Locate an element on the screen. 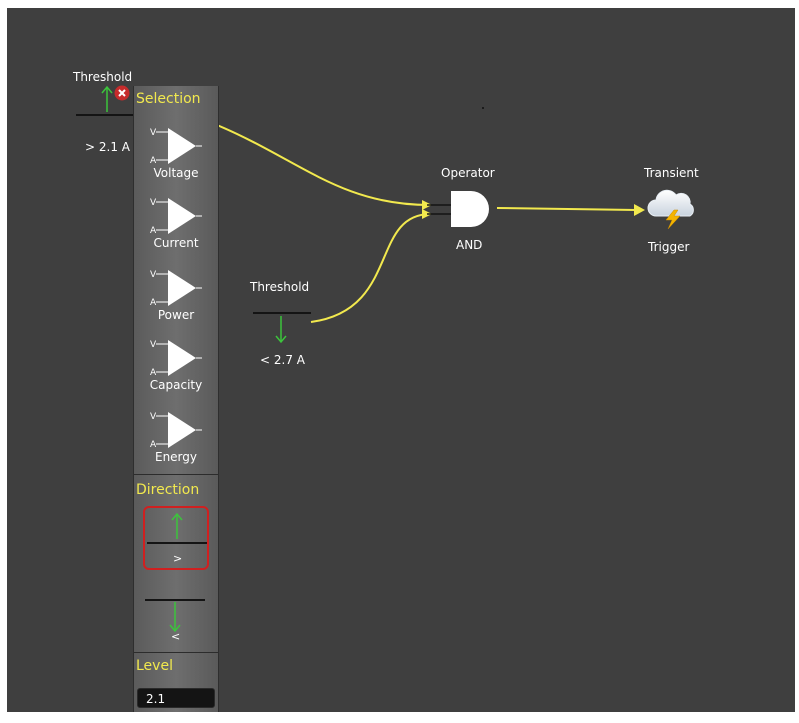 The width and height of the screenshot is (799, 723). palette-item-capacity: V A Capacity is located at coordinates (176, 371).